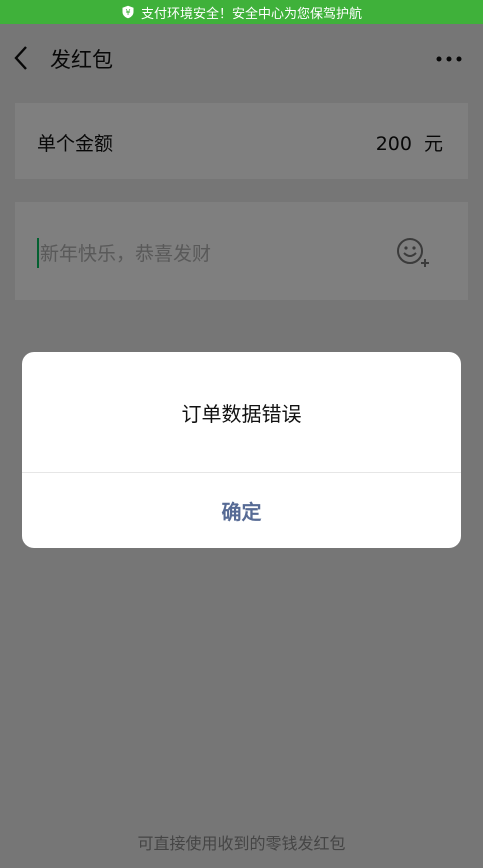 This screenshot has height=868, width=483. I want to click on shield-icon: ¥, so click(128, 12).